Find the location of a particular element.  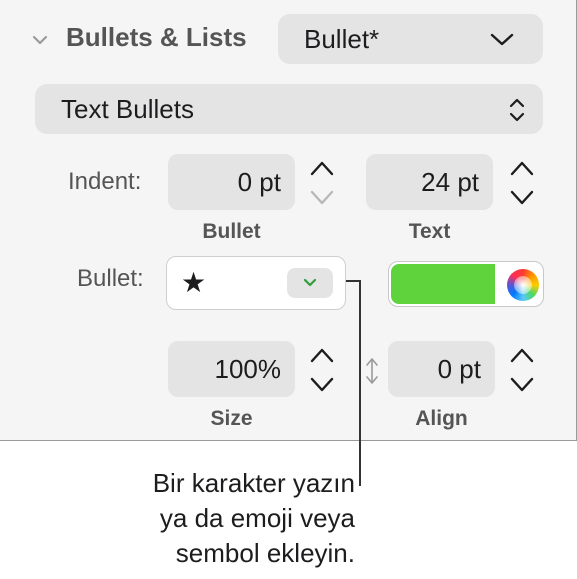

callout-line-3: sembol ekleyin. is located at coordinates (265, 553).